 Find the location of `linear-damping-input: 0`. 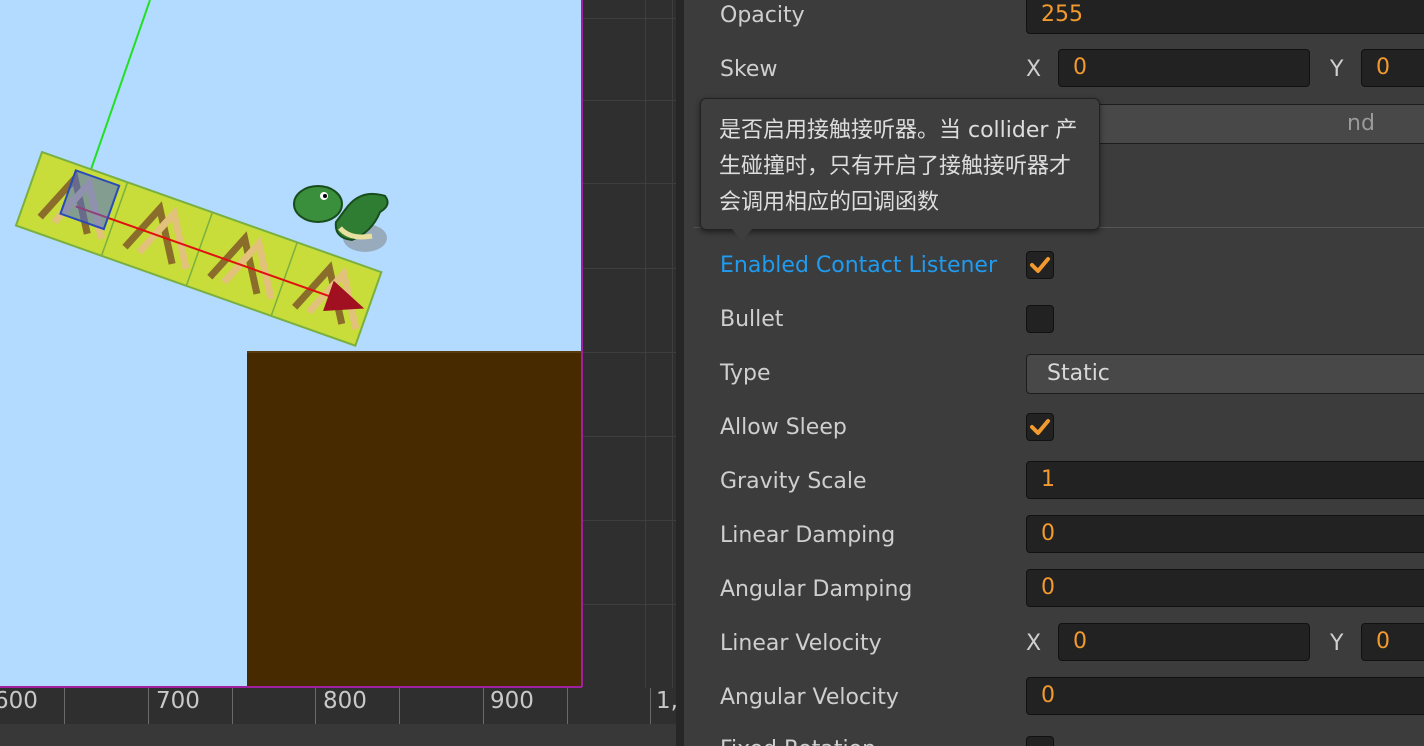

linear-damping-input: 0 is located at coordinates (1225, 534).